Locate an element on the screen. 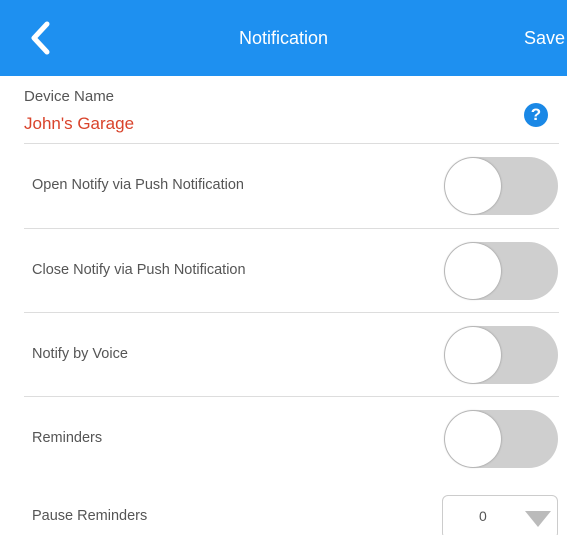 The width and height of the screenshot is (567, 535). reminders-toggle is located at coordinates (501, 439).